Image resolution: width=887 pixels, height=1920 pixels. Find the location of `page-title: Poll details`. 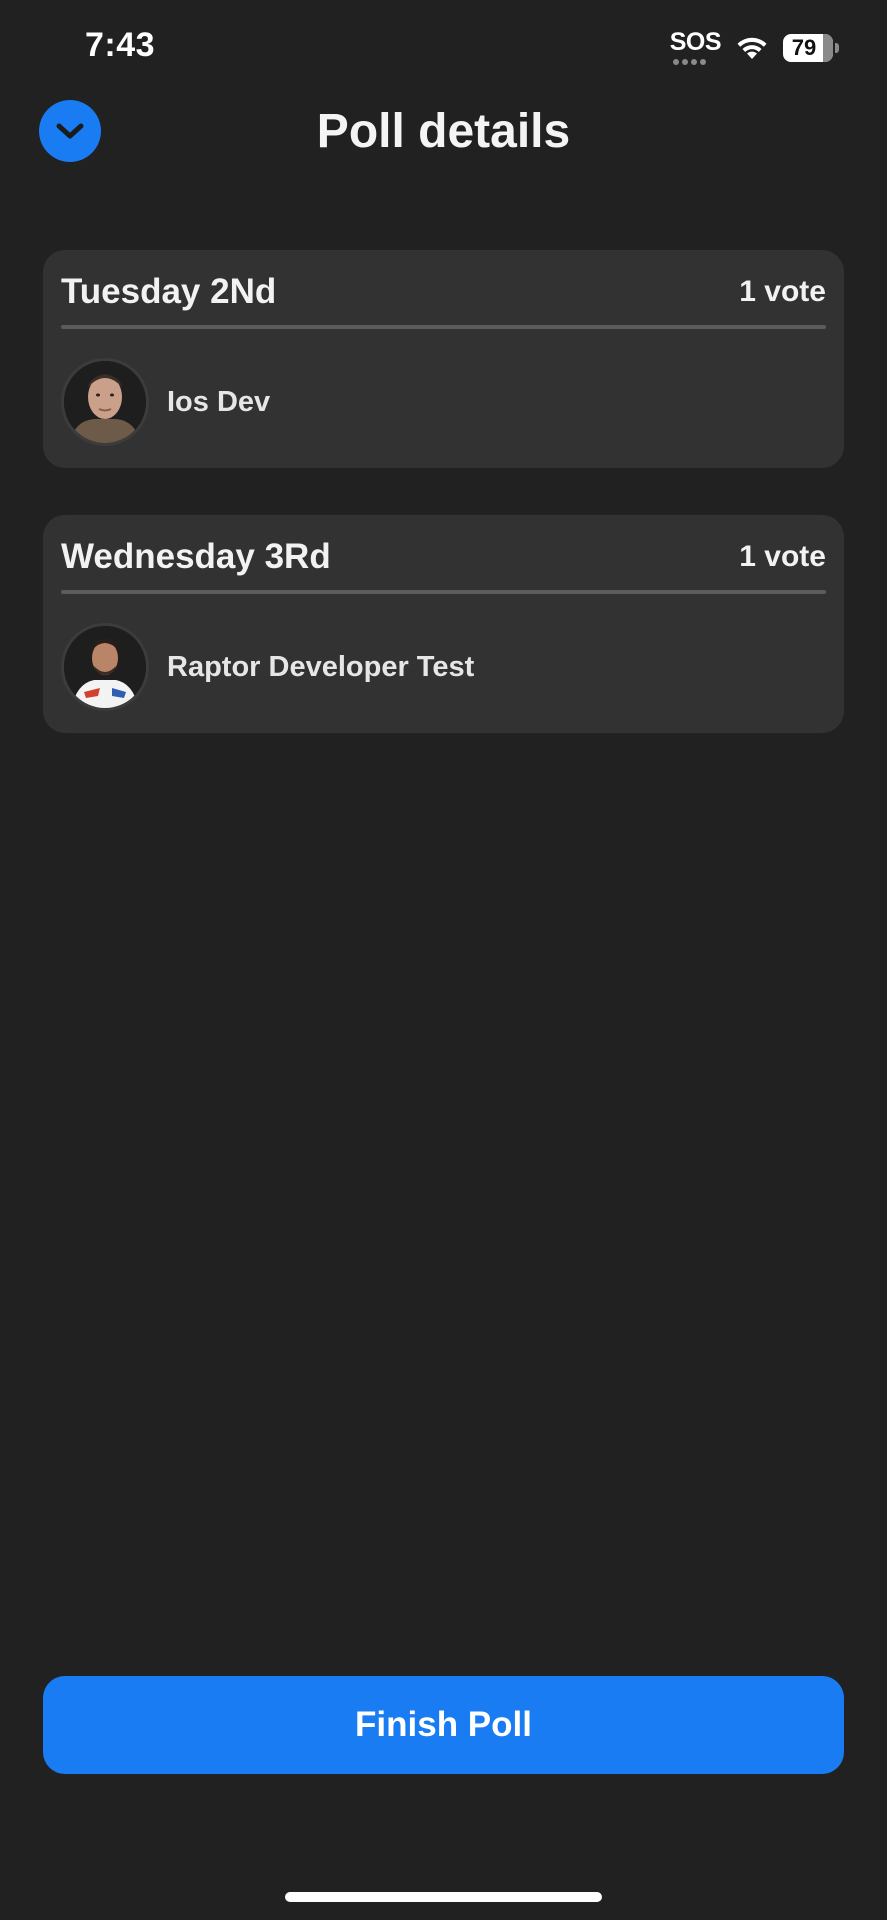

page-title: Poll details is located at coordinates (443, 131).